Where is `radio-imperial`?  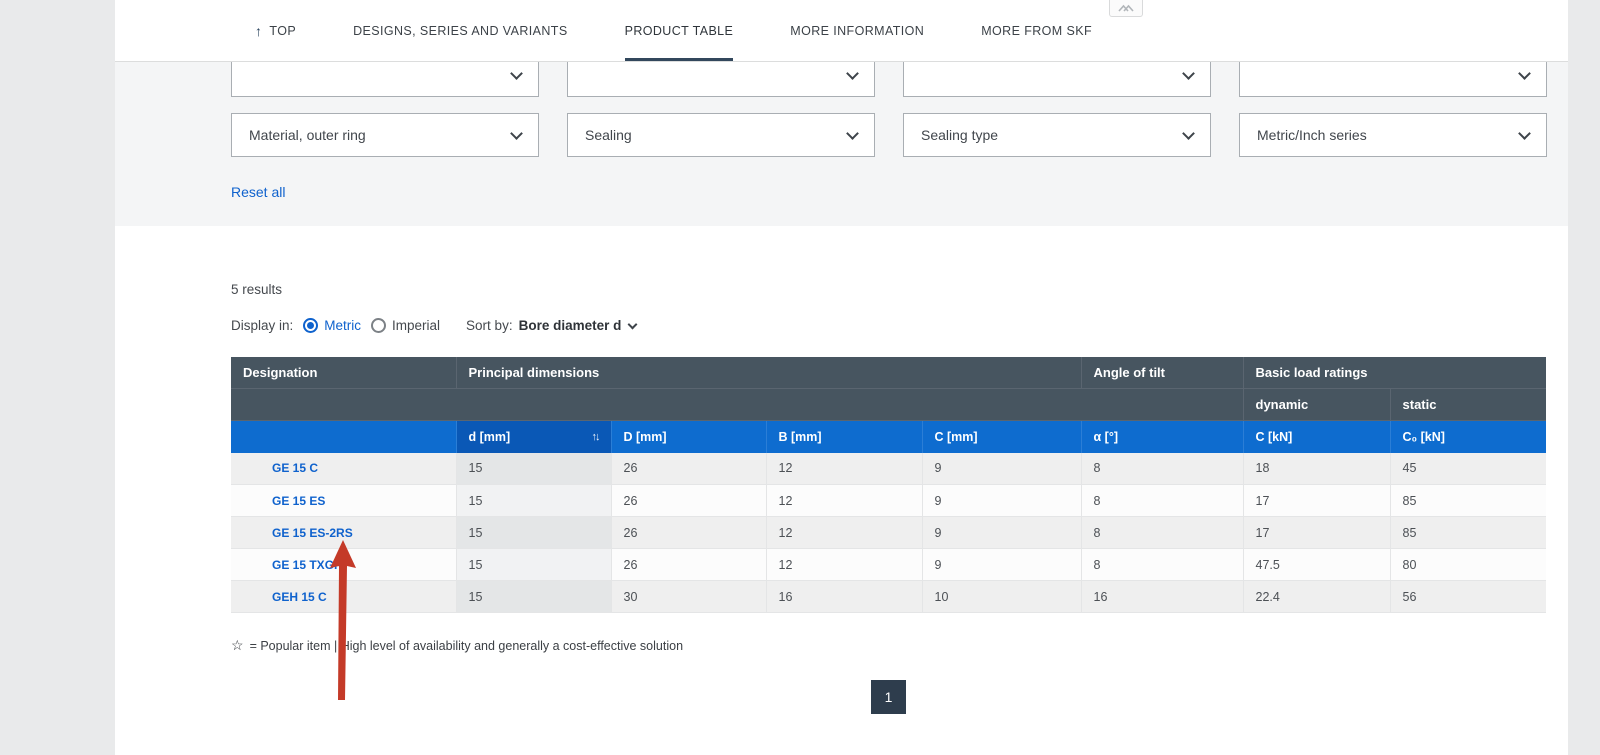 radio-imperial is located at coordinates (379, 325).